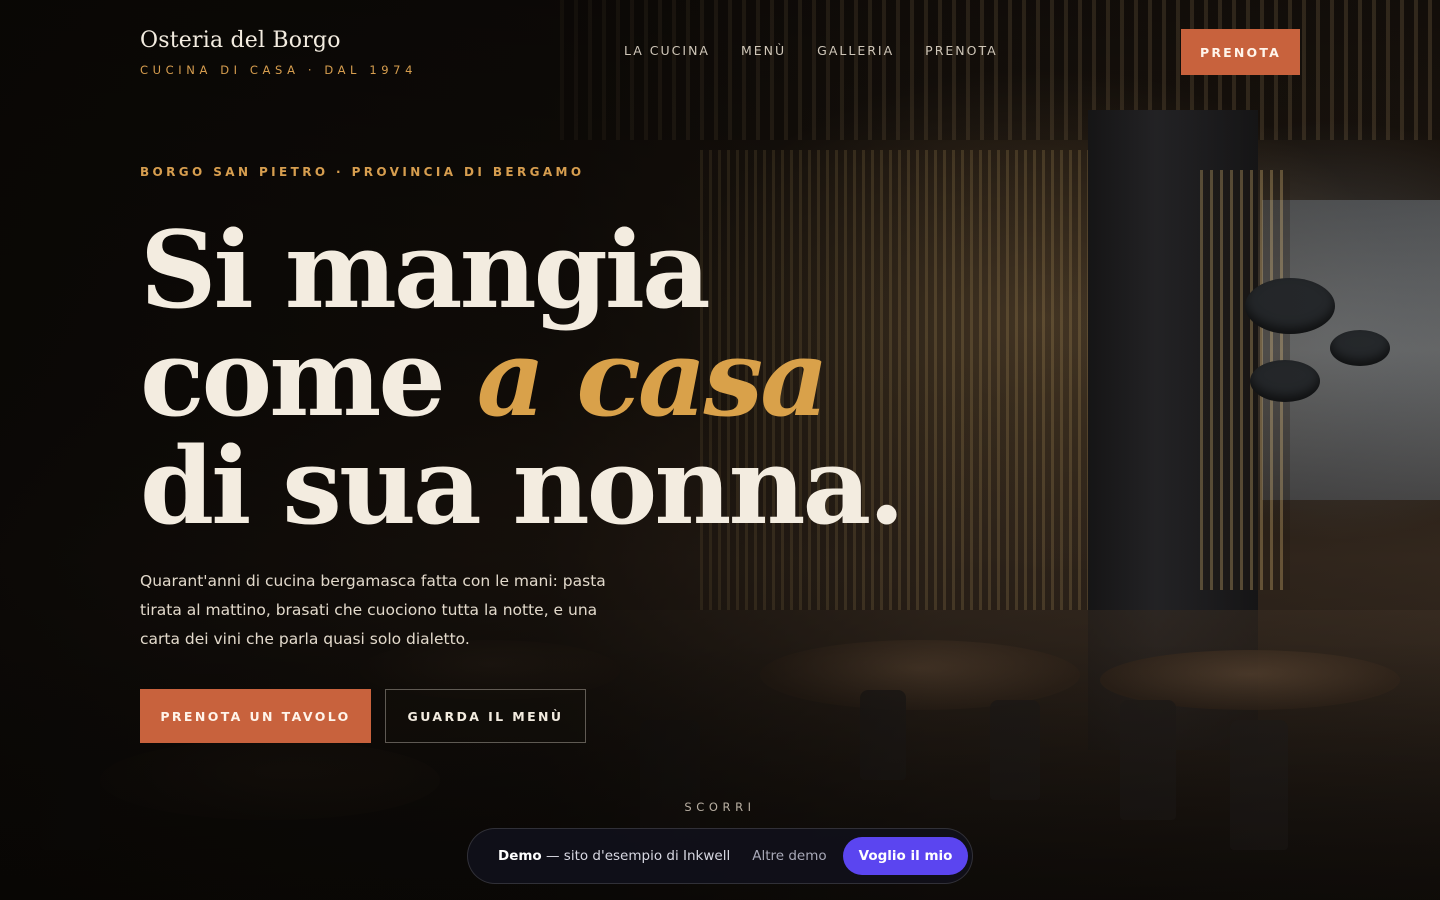  Describe the element at coordinates (522, 485) in the screenshot. I see `headline-line-3: di sua nonna.` at that location.